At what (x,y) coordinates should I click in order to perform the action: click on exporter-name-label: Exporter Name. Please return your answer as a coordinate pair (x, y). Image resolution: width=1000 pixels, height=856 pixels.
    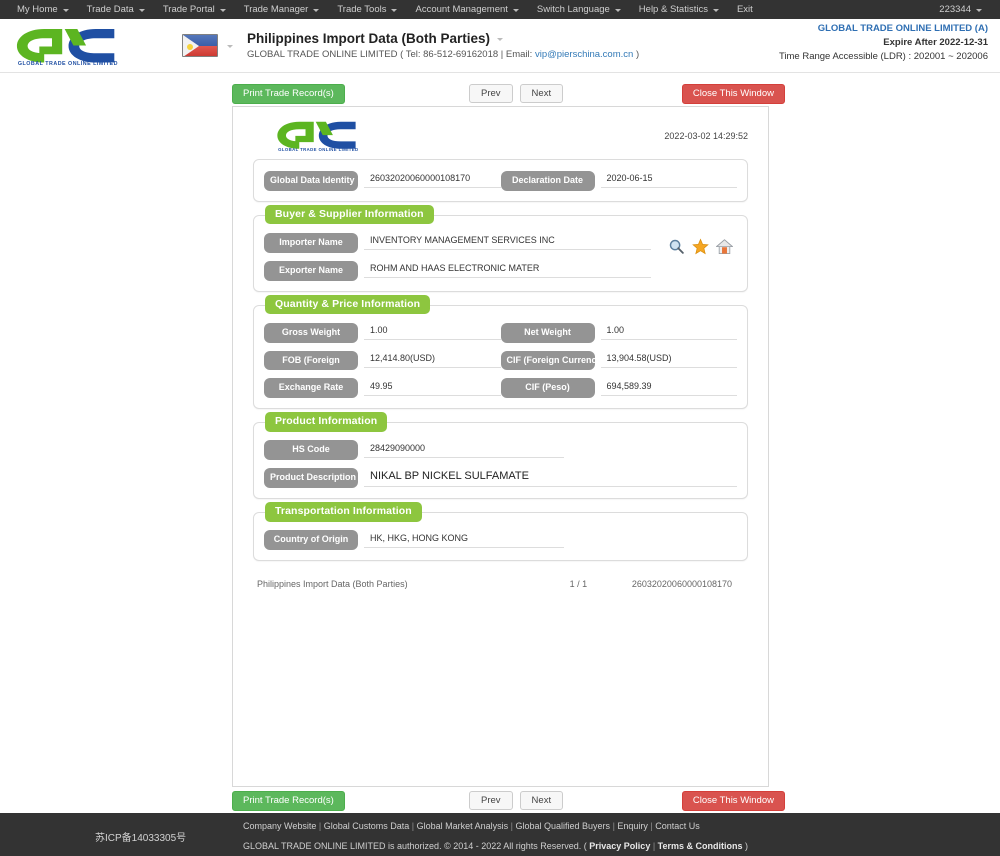
    Looking at the image, I should click on (311, 270).